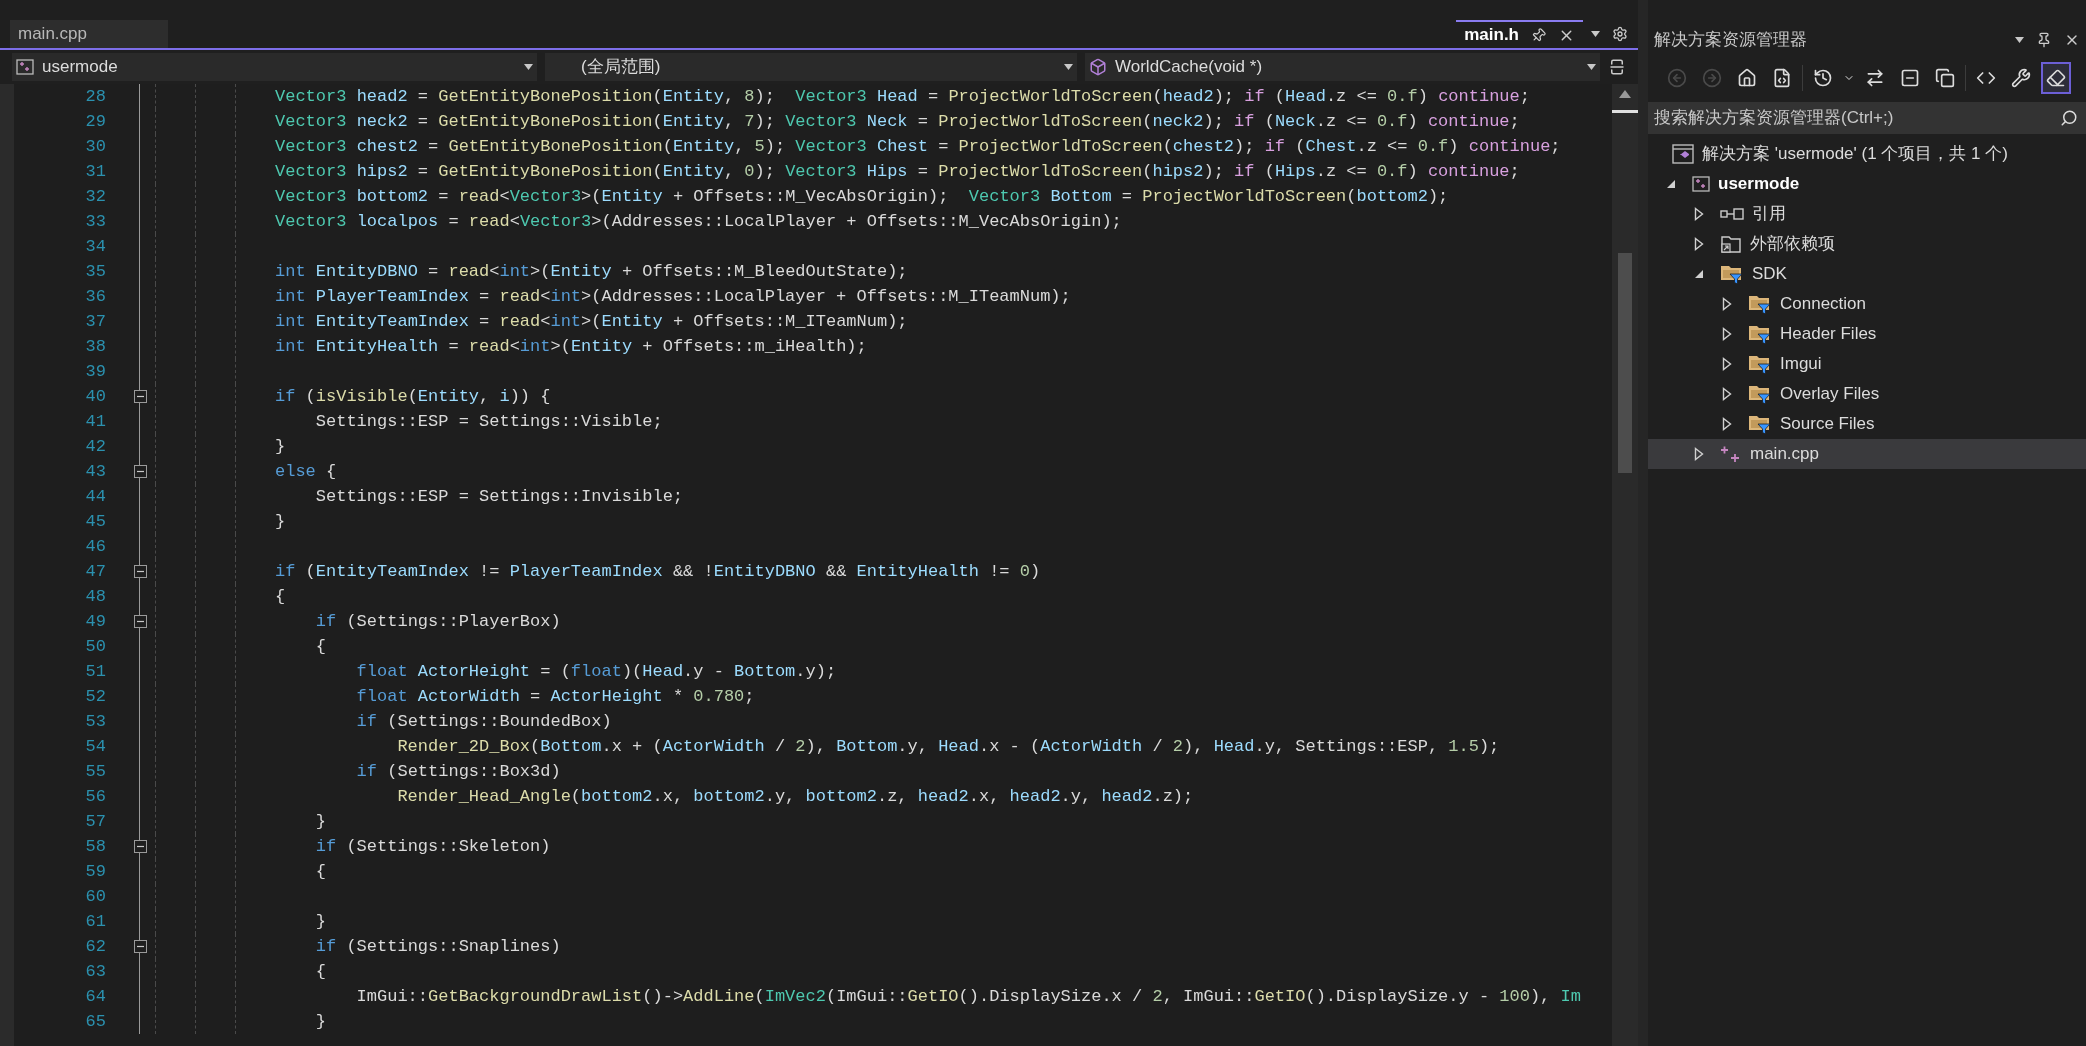  I want to click on code-line: Vector3 localpos = read<Vector3>(Addresses::LocalPlayer + Offsets::M_VecAbsOrigin);, so click(698, 221).